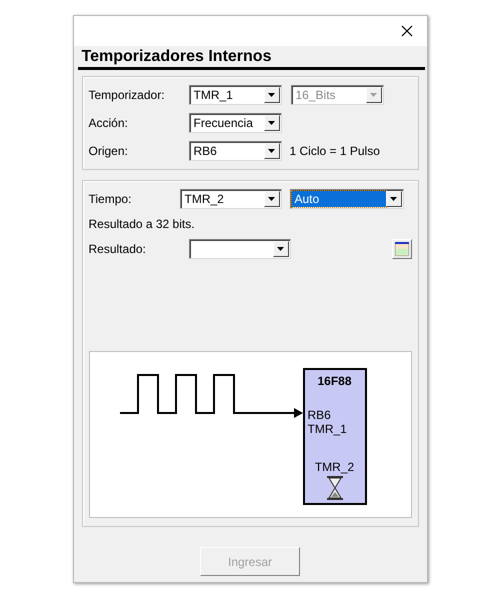 The width and height of the screenshot is (500, 600). I want to click on close-icon, so click(406, 31).